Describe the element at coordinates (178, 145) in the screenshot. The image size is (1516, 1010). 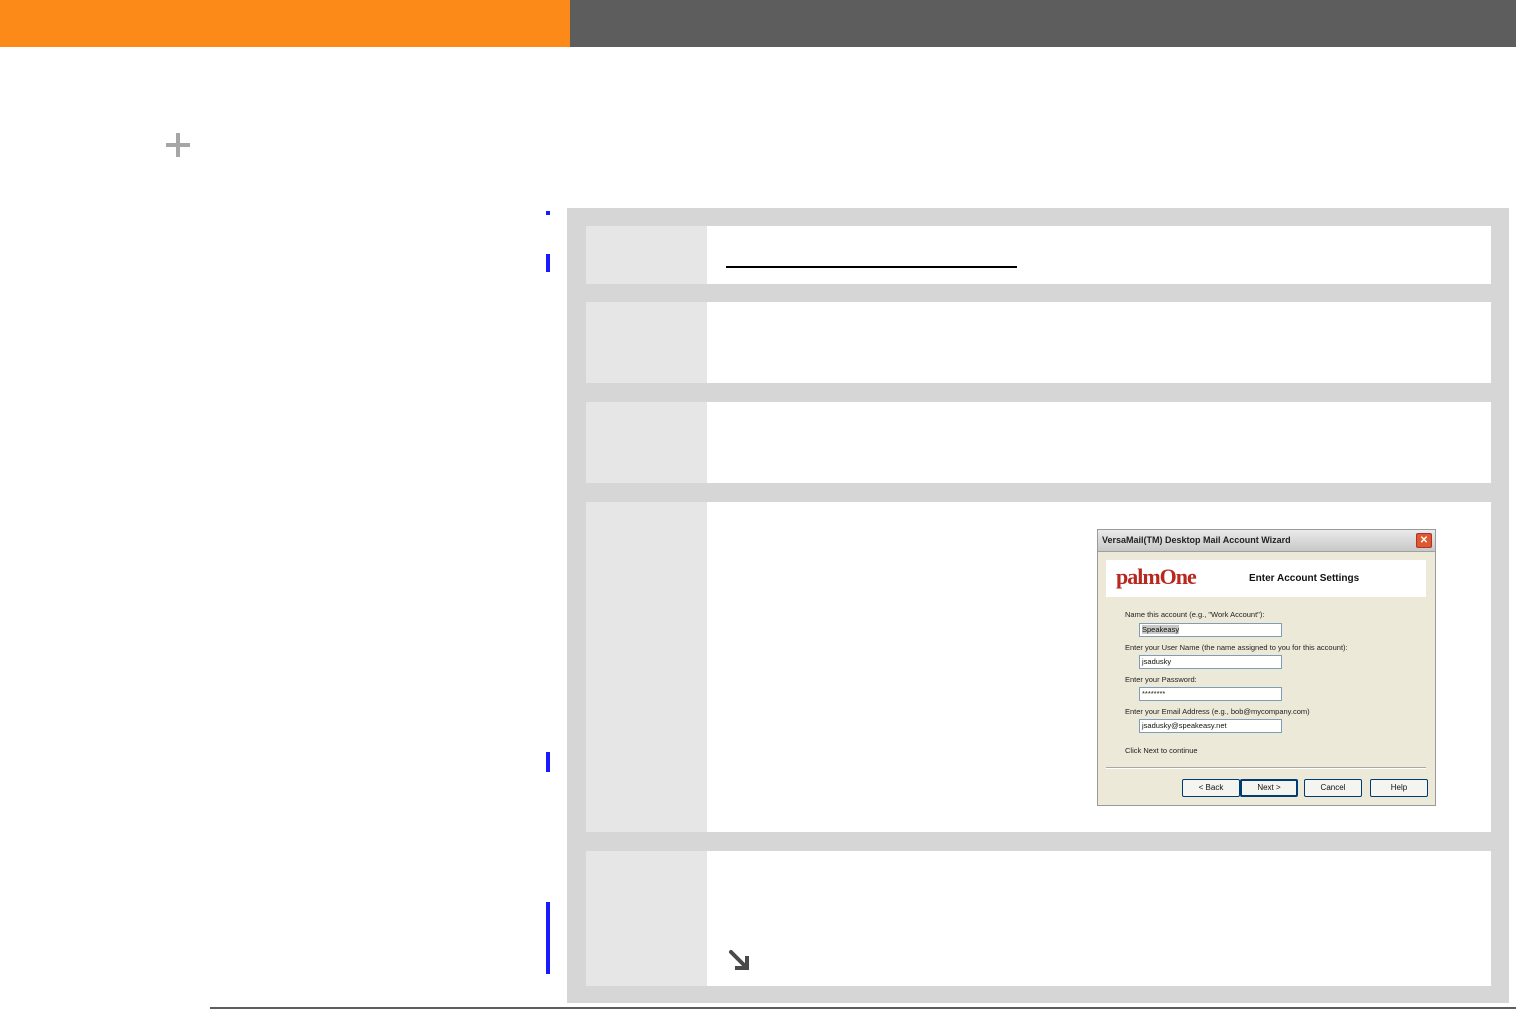
I see `plus-icon` at that location.